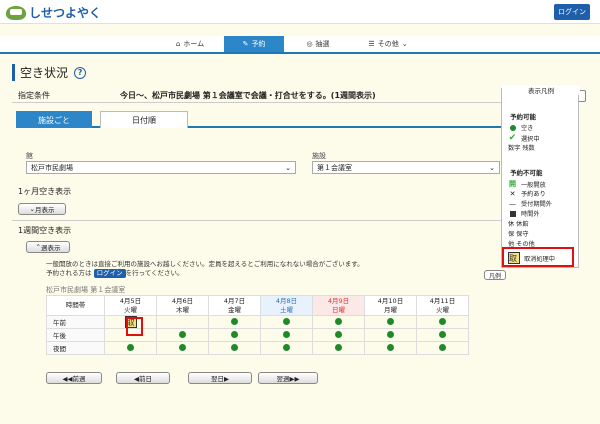  I want to click on legend-header: 表示凡例, so click(541, 90).